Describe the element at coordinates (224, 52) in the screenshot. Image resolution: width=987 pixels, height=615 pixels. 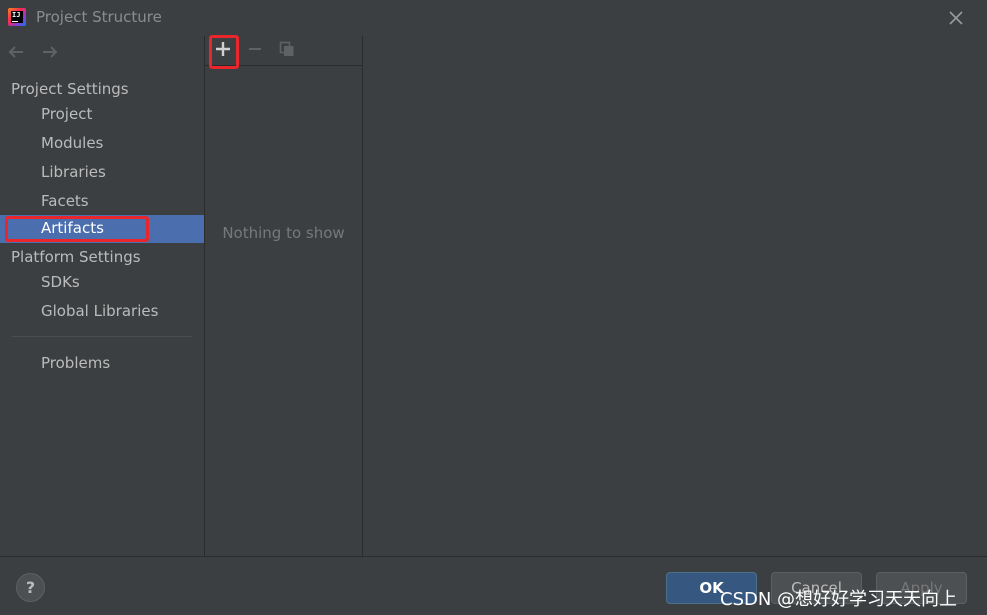
I see `add-button-highlight-box` at that location.